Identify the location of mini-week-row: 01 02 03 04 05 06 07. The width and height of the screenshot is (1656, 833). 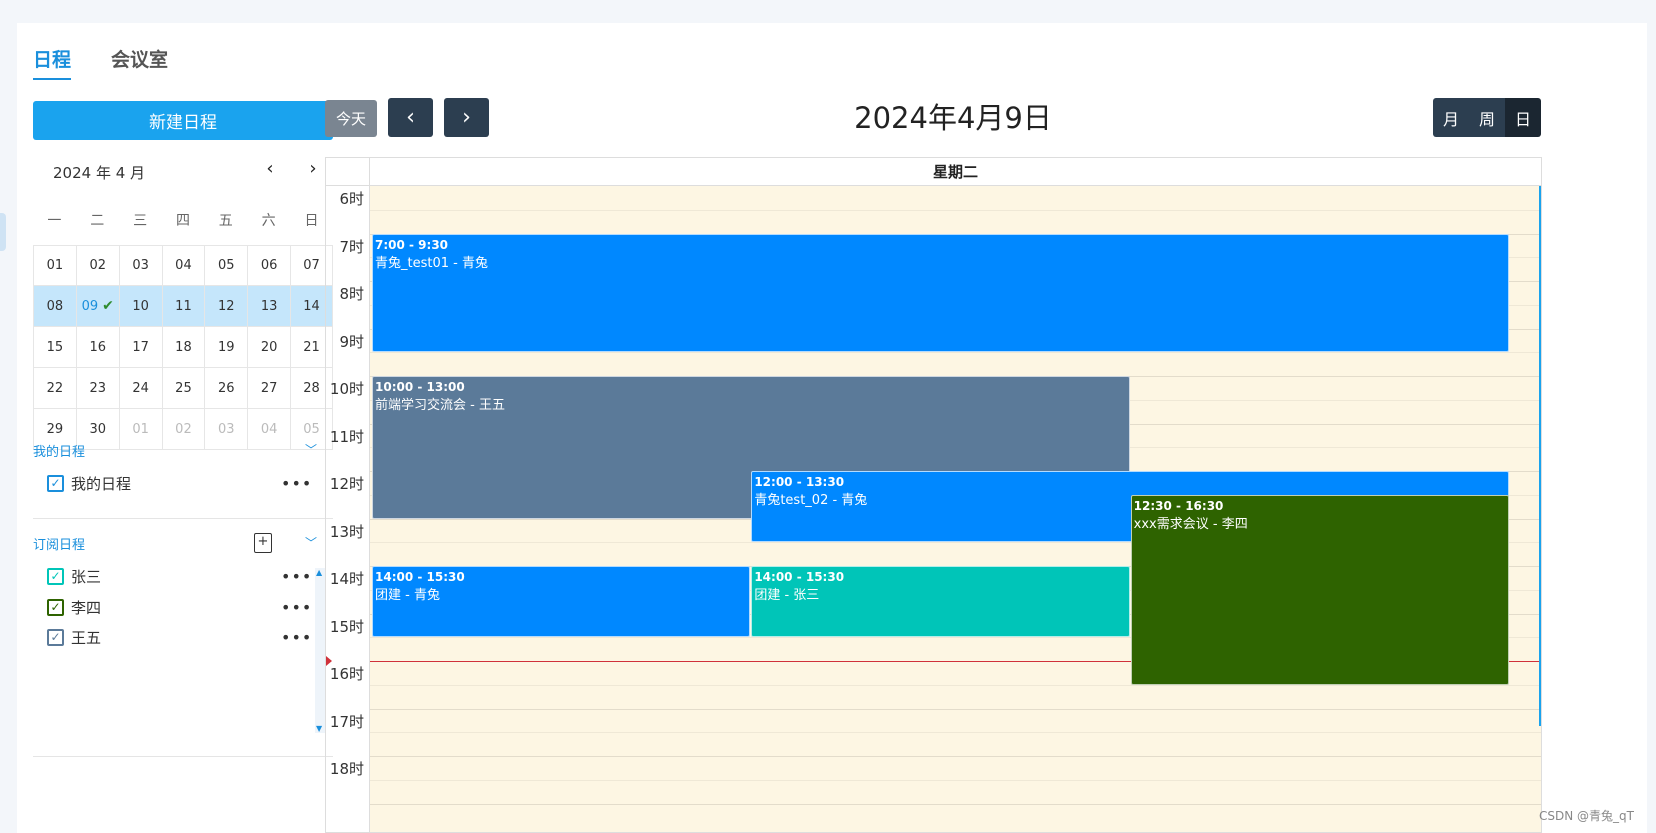
(183, 265).